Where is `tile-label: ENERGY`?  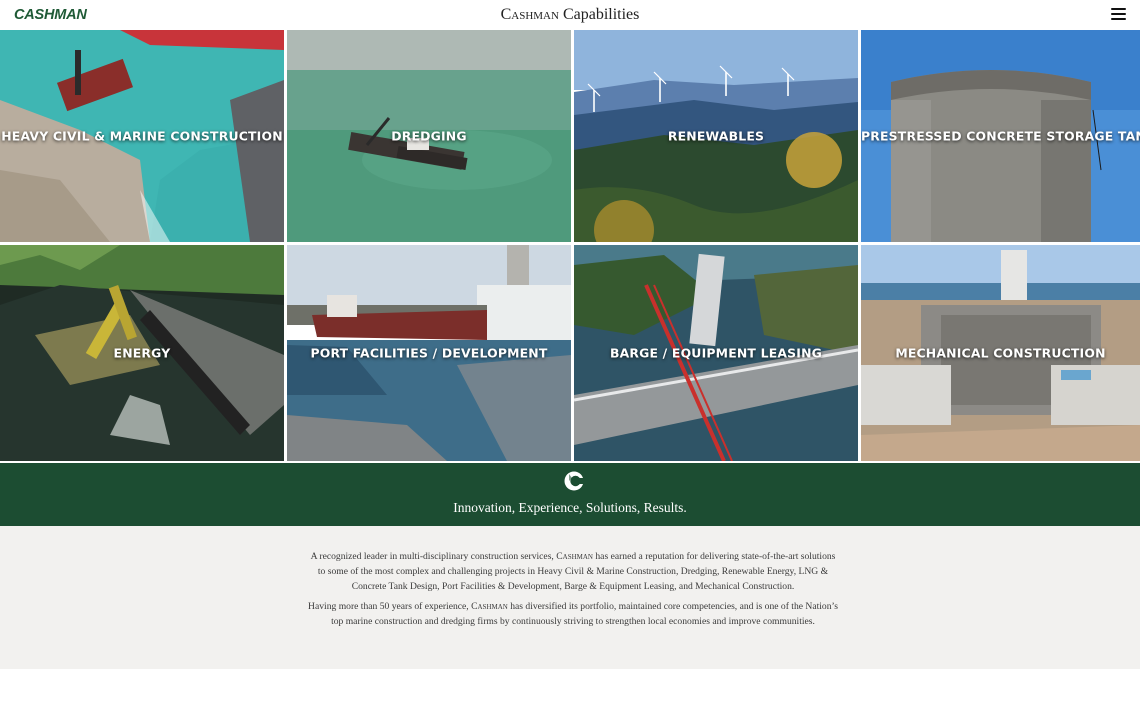
tile-label: ENERGY is located at coordinates (142, 353).